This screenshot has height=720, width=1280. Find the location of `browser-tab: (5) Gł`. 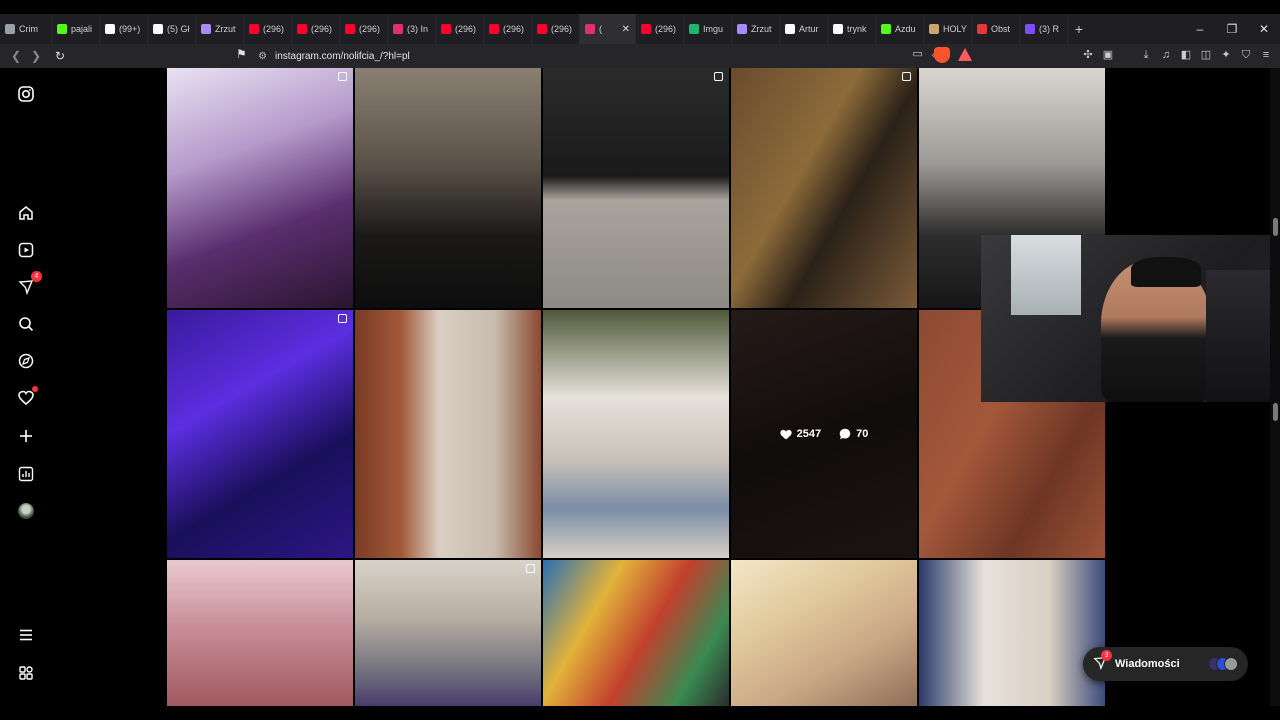

browser-tab: (5) Gł is located at coordinates (172, 29).